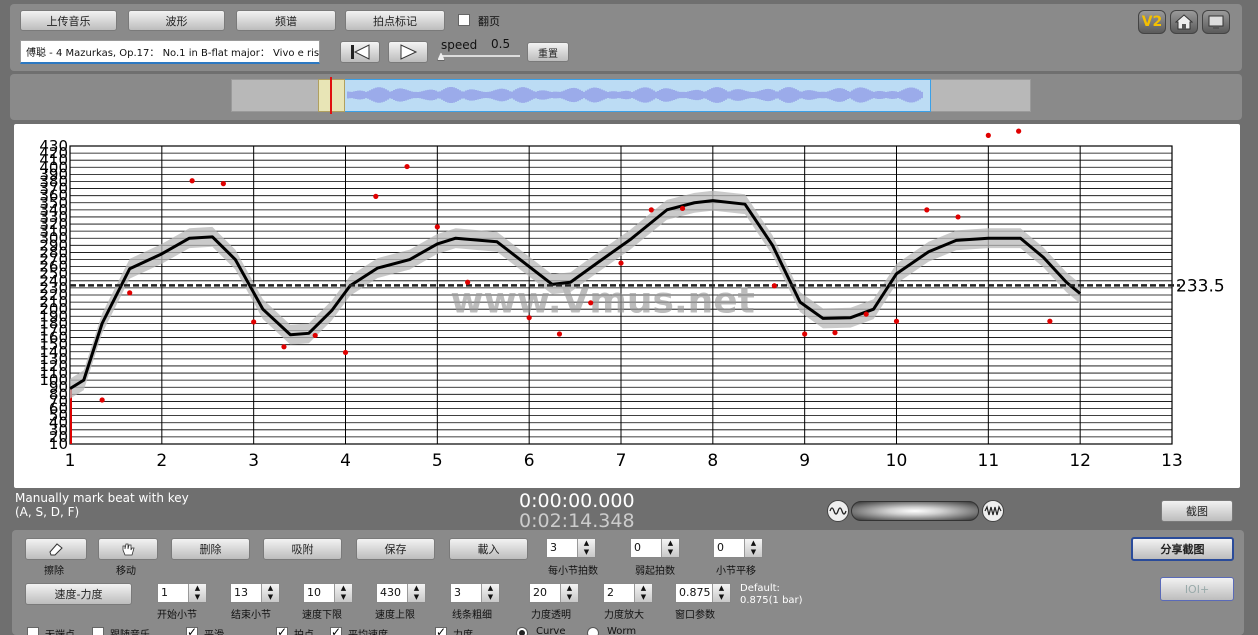 This screenshot has height=635, width=1258. What do you see at coordinates (33, 631) in the screenshot?
I see `no-endpoint-checkbox` at bounding box center [33, 631].